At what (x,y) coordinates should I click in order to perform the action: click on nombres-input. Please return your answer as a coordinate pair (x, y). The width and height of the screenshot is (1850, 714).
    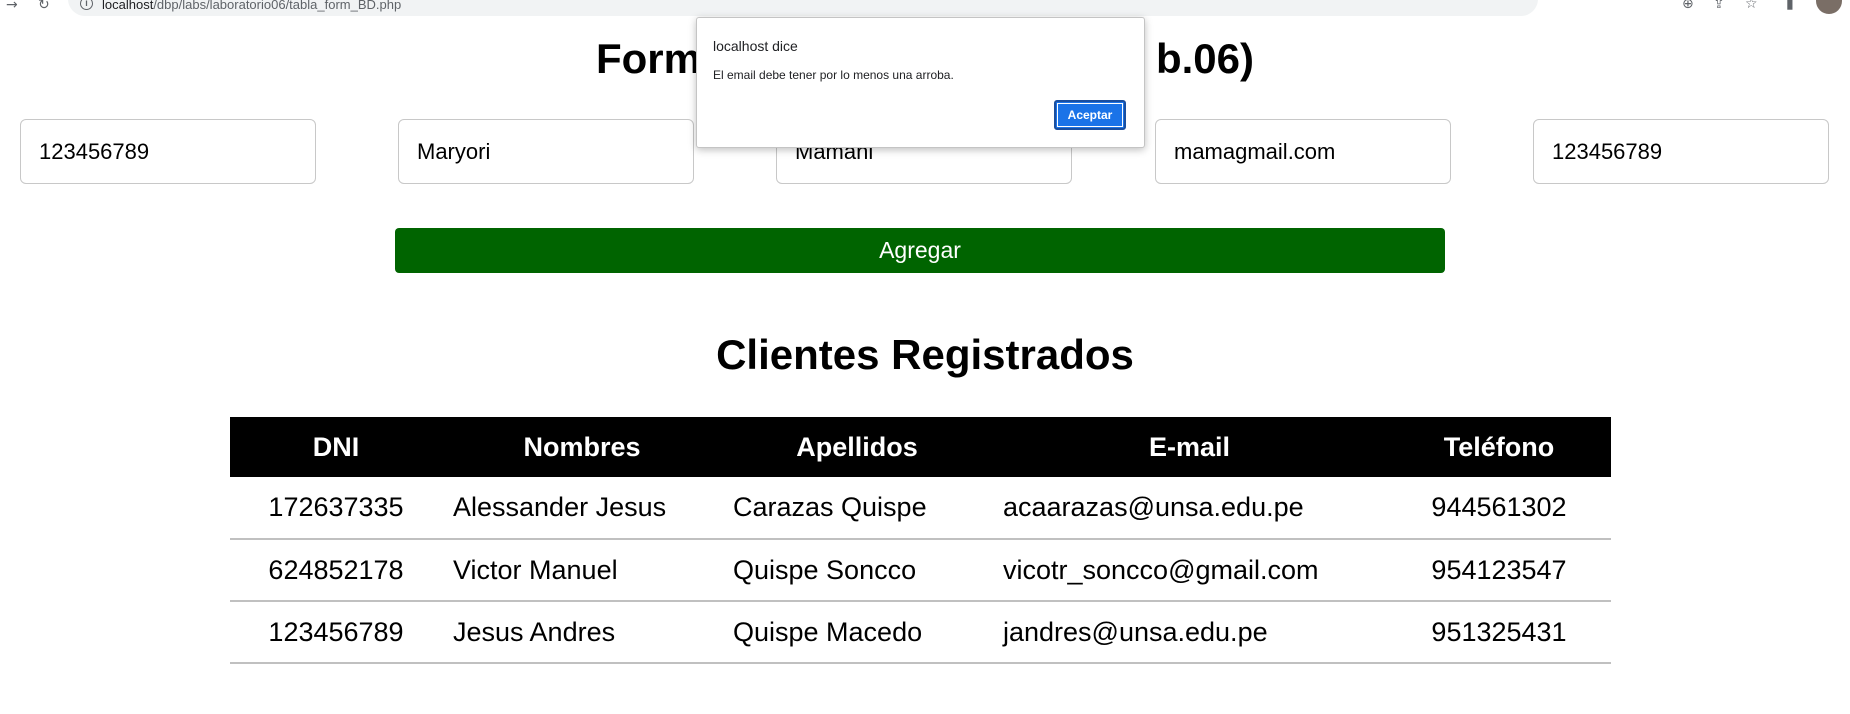
    Looking at the image, I should click on (546, 151).